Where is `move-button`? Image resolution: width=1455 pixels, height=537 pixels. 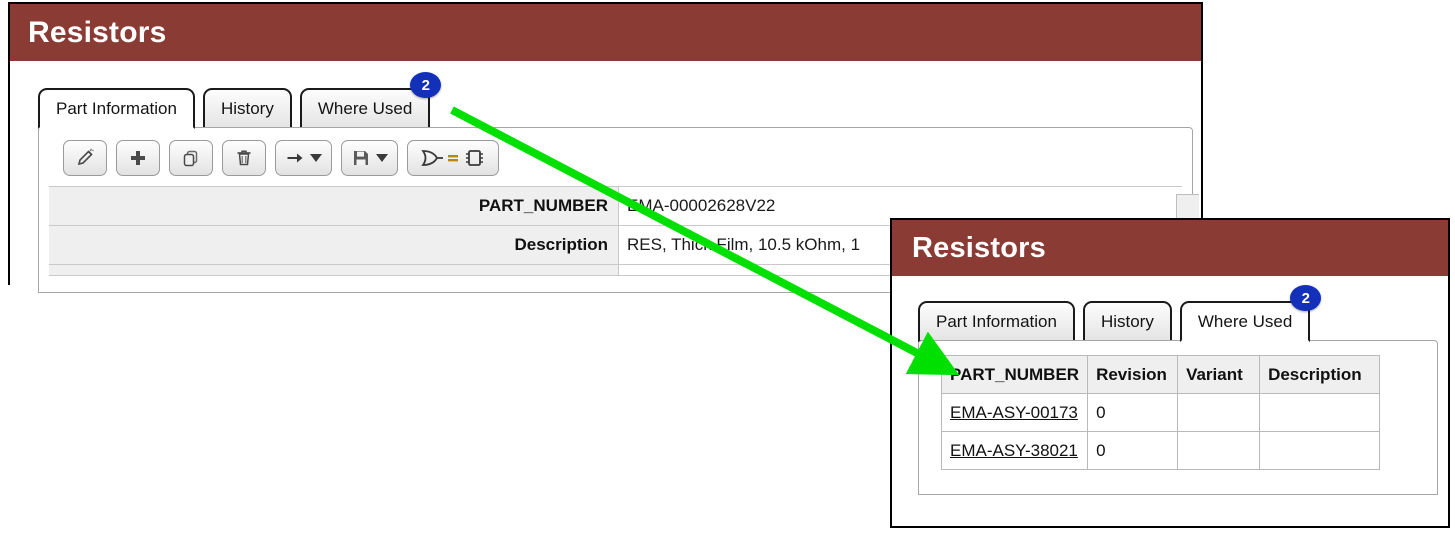
move-button is located at coordinates (303, 158).